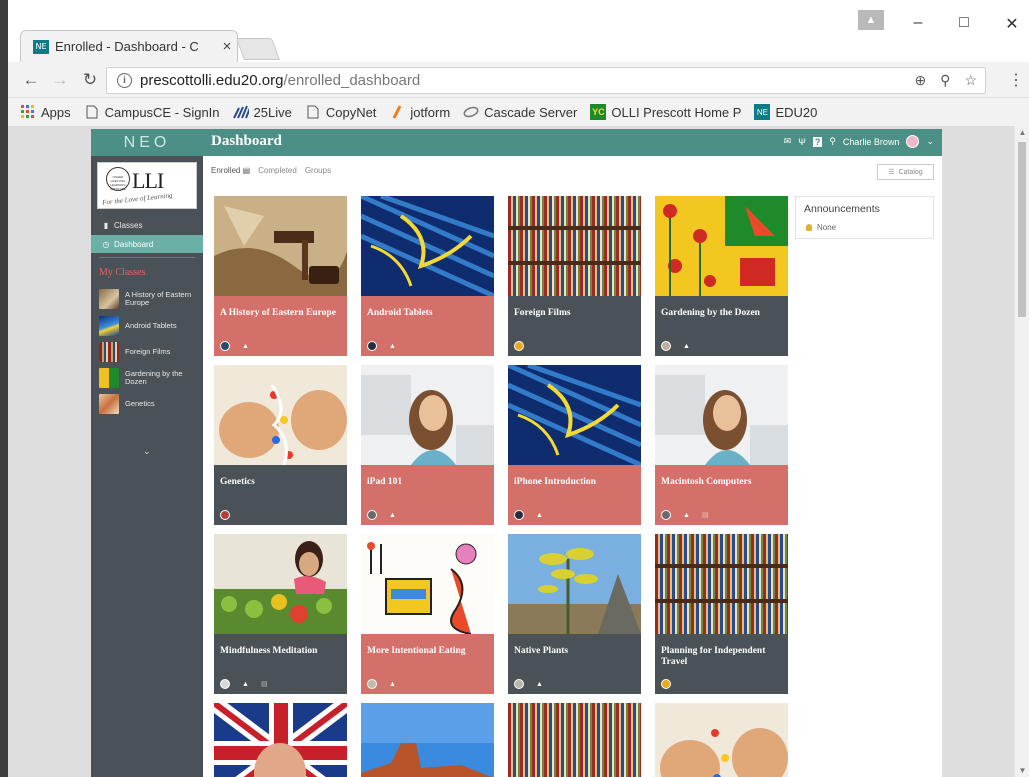 The image size is (1029, 777). What do you see at coordinates (56, 112) in the screenshot?
I see `bookmark-label: Apps` at bounding box center [56, 112].